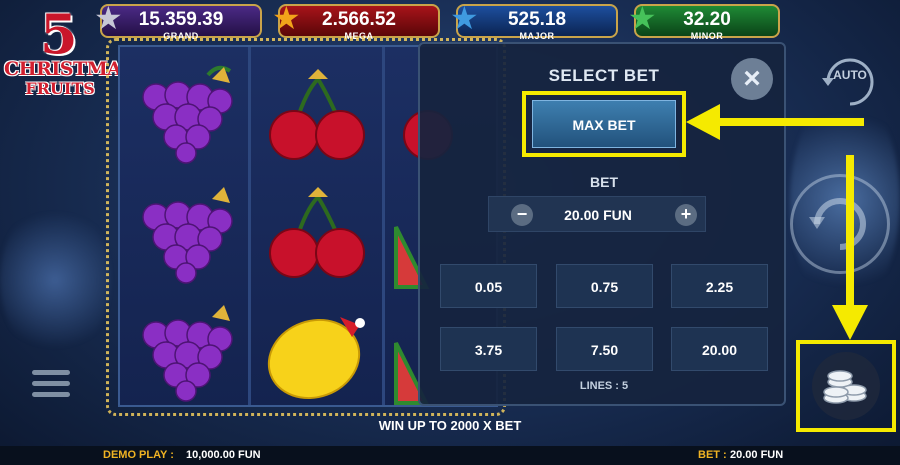 Image resolution: width=900 pixels, height=465 pixels. What do you see at coordinates (604, 349) in the screenshot?
I see `bet-option: 7.50` at bounding box center [604, 349].